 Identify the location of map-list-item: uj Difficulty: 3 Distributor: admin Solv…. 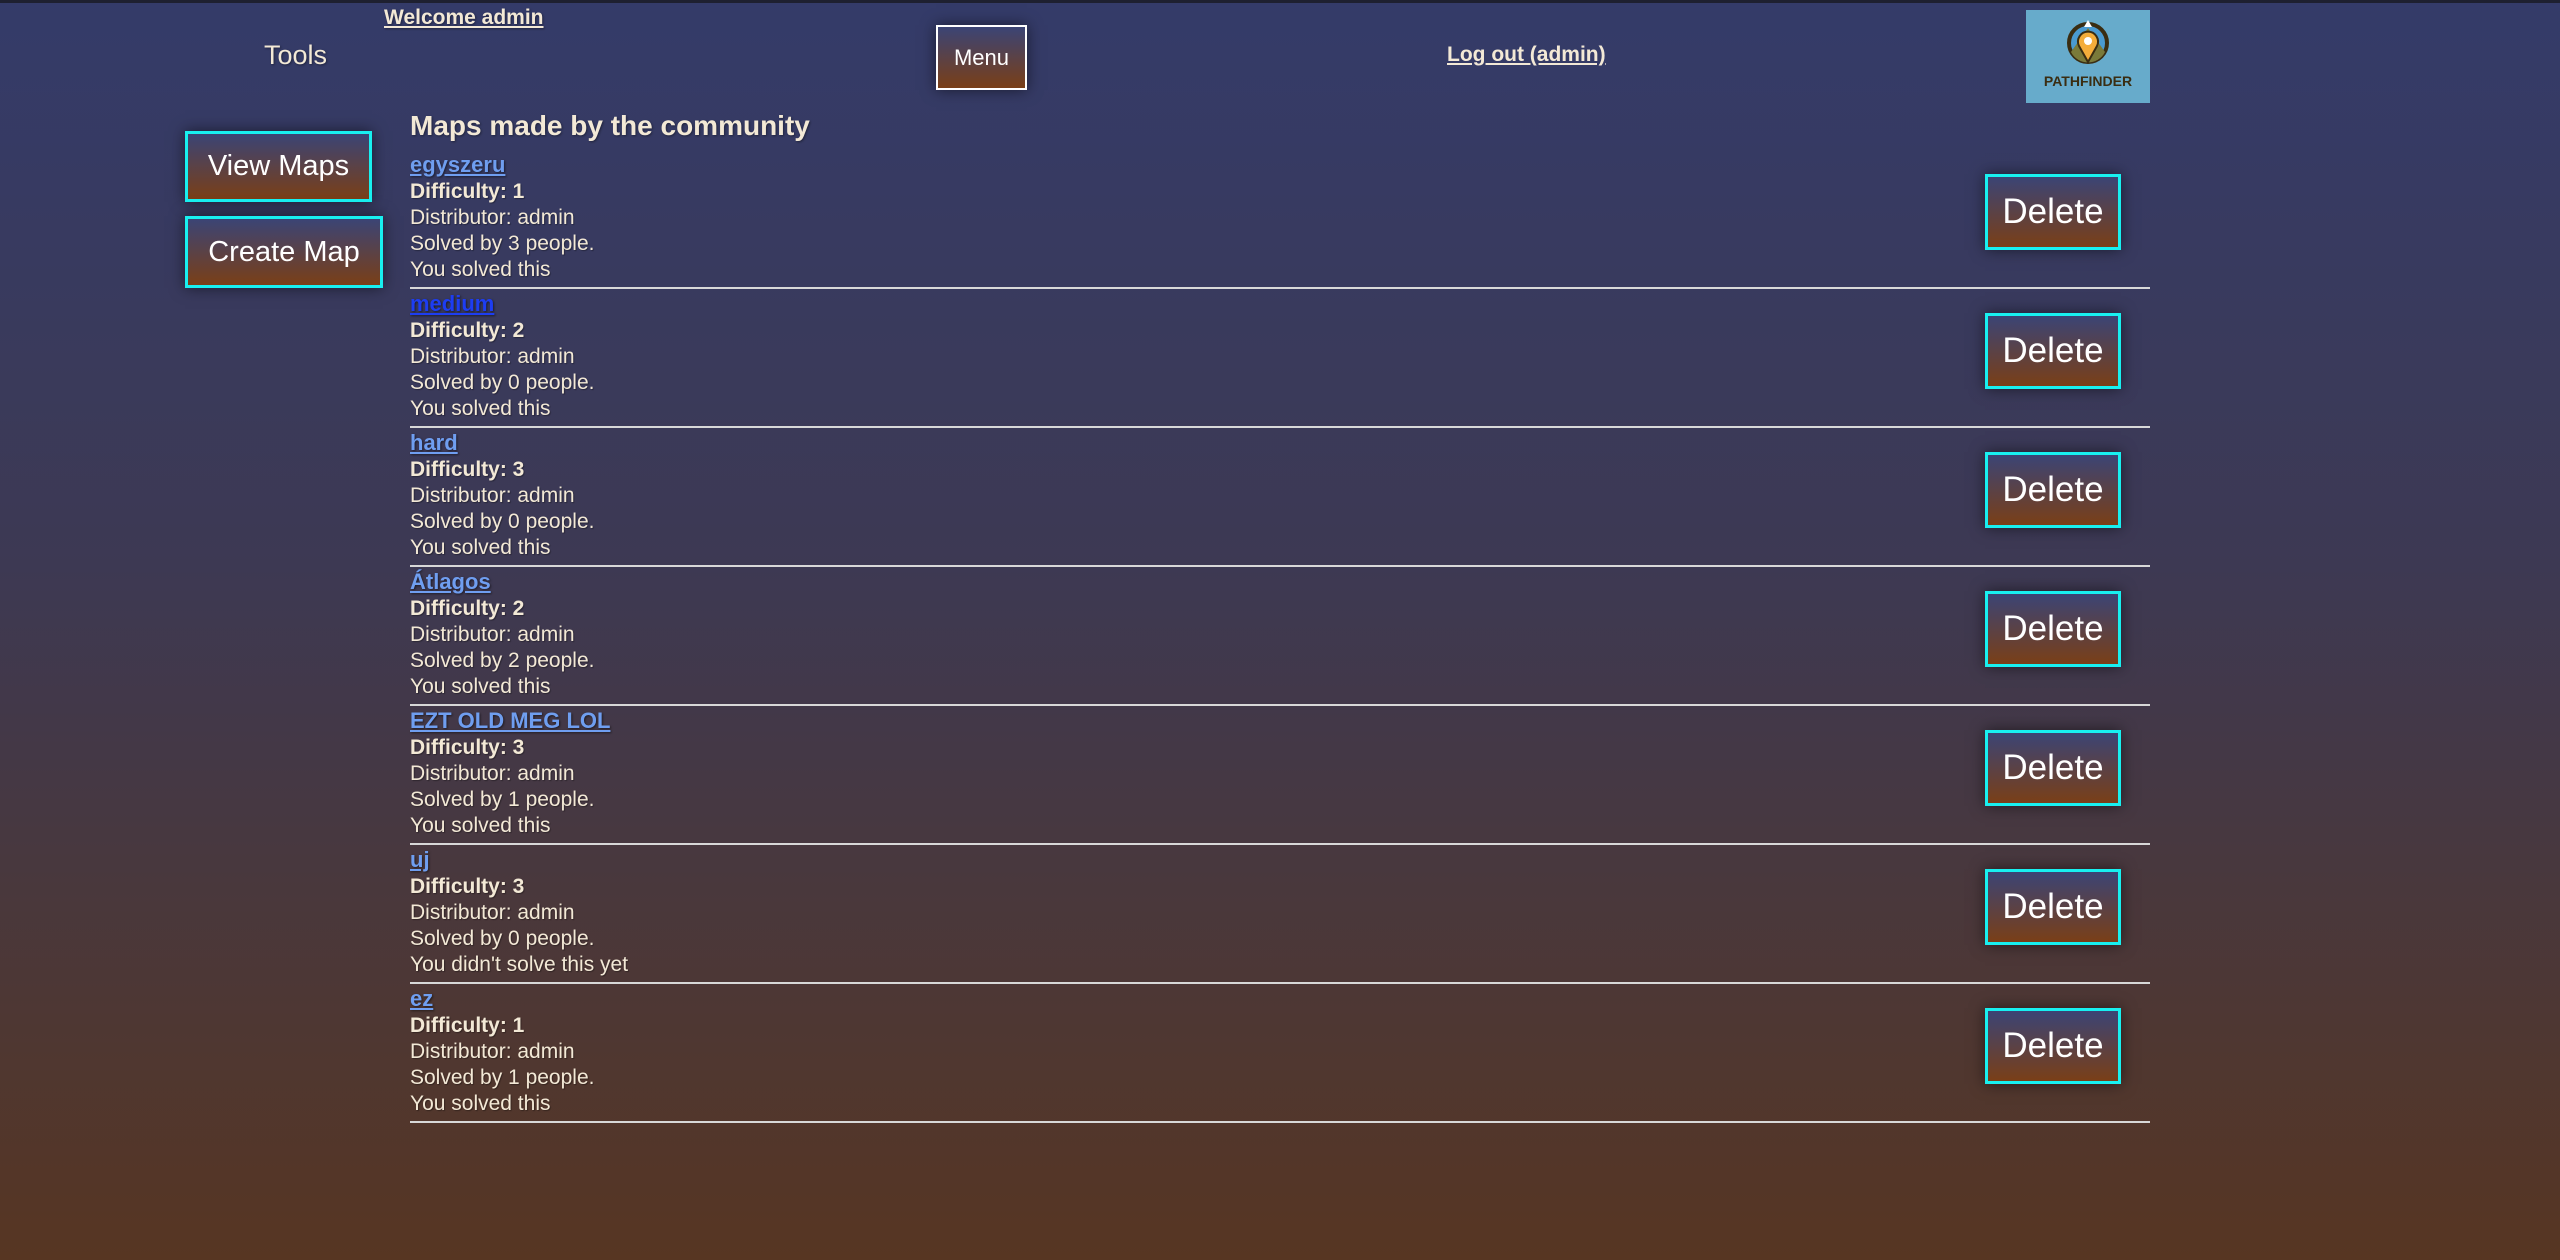
(1280, 914).